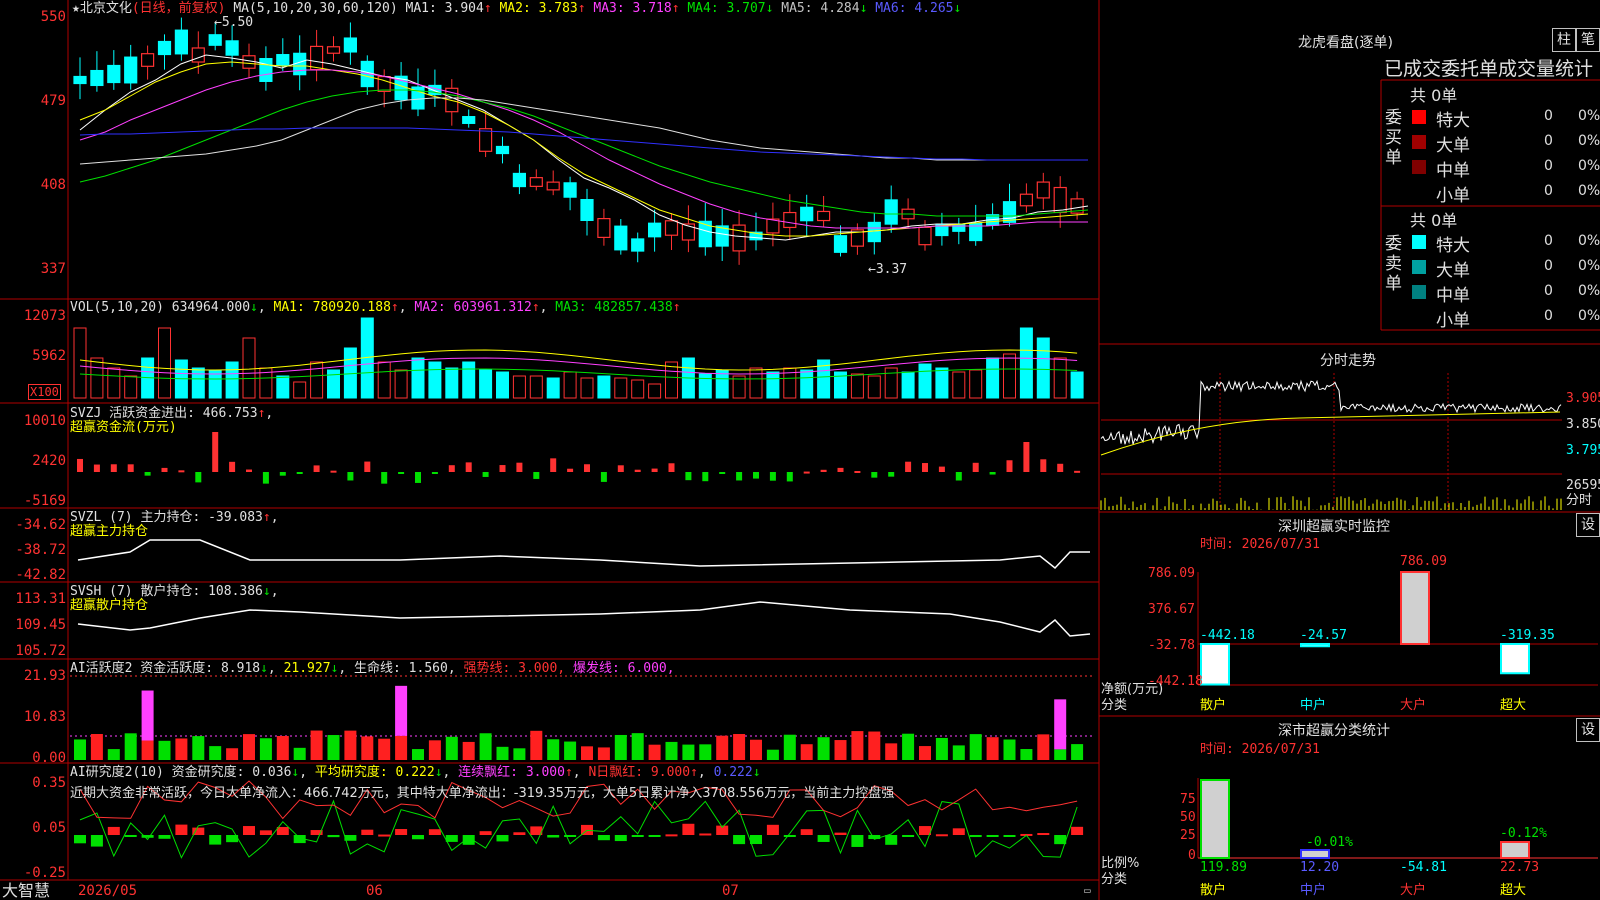 The image size is (1600, 900). Describe the element at coordinates (1583, 485) in the screenshot. I see `intraday-volume: 26595` at that location.